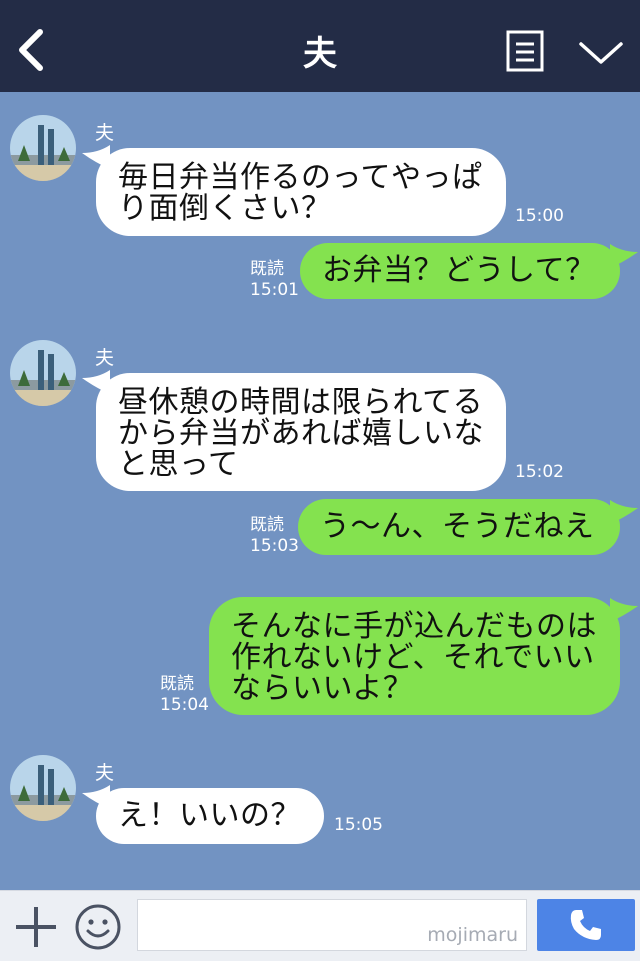 The width and height of the screenshot is (640, 961). I want to click on phone-icon, so click(585, 925).